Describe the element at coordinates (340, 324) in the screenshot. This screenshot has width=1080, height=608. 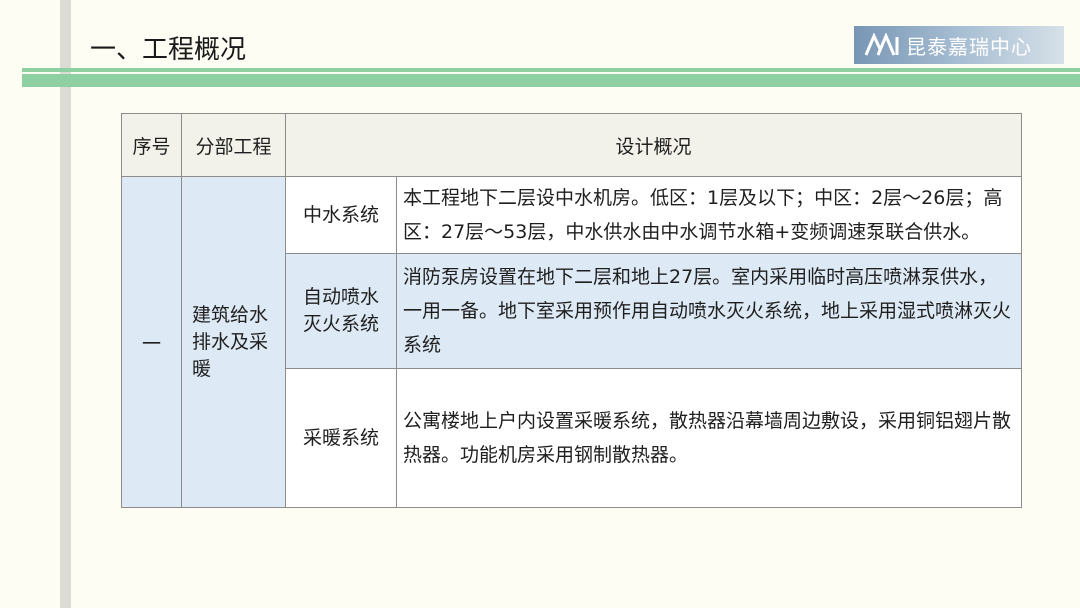
I see `system-name: 灭火系统` at that location.